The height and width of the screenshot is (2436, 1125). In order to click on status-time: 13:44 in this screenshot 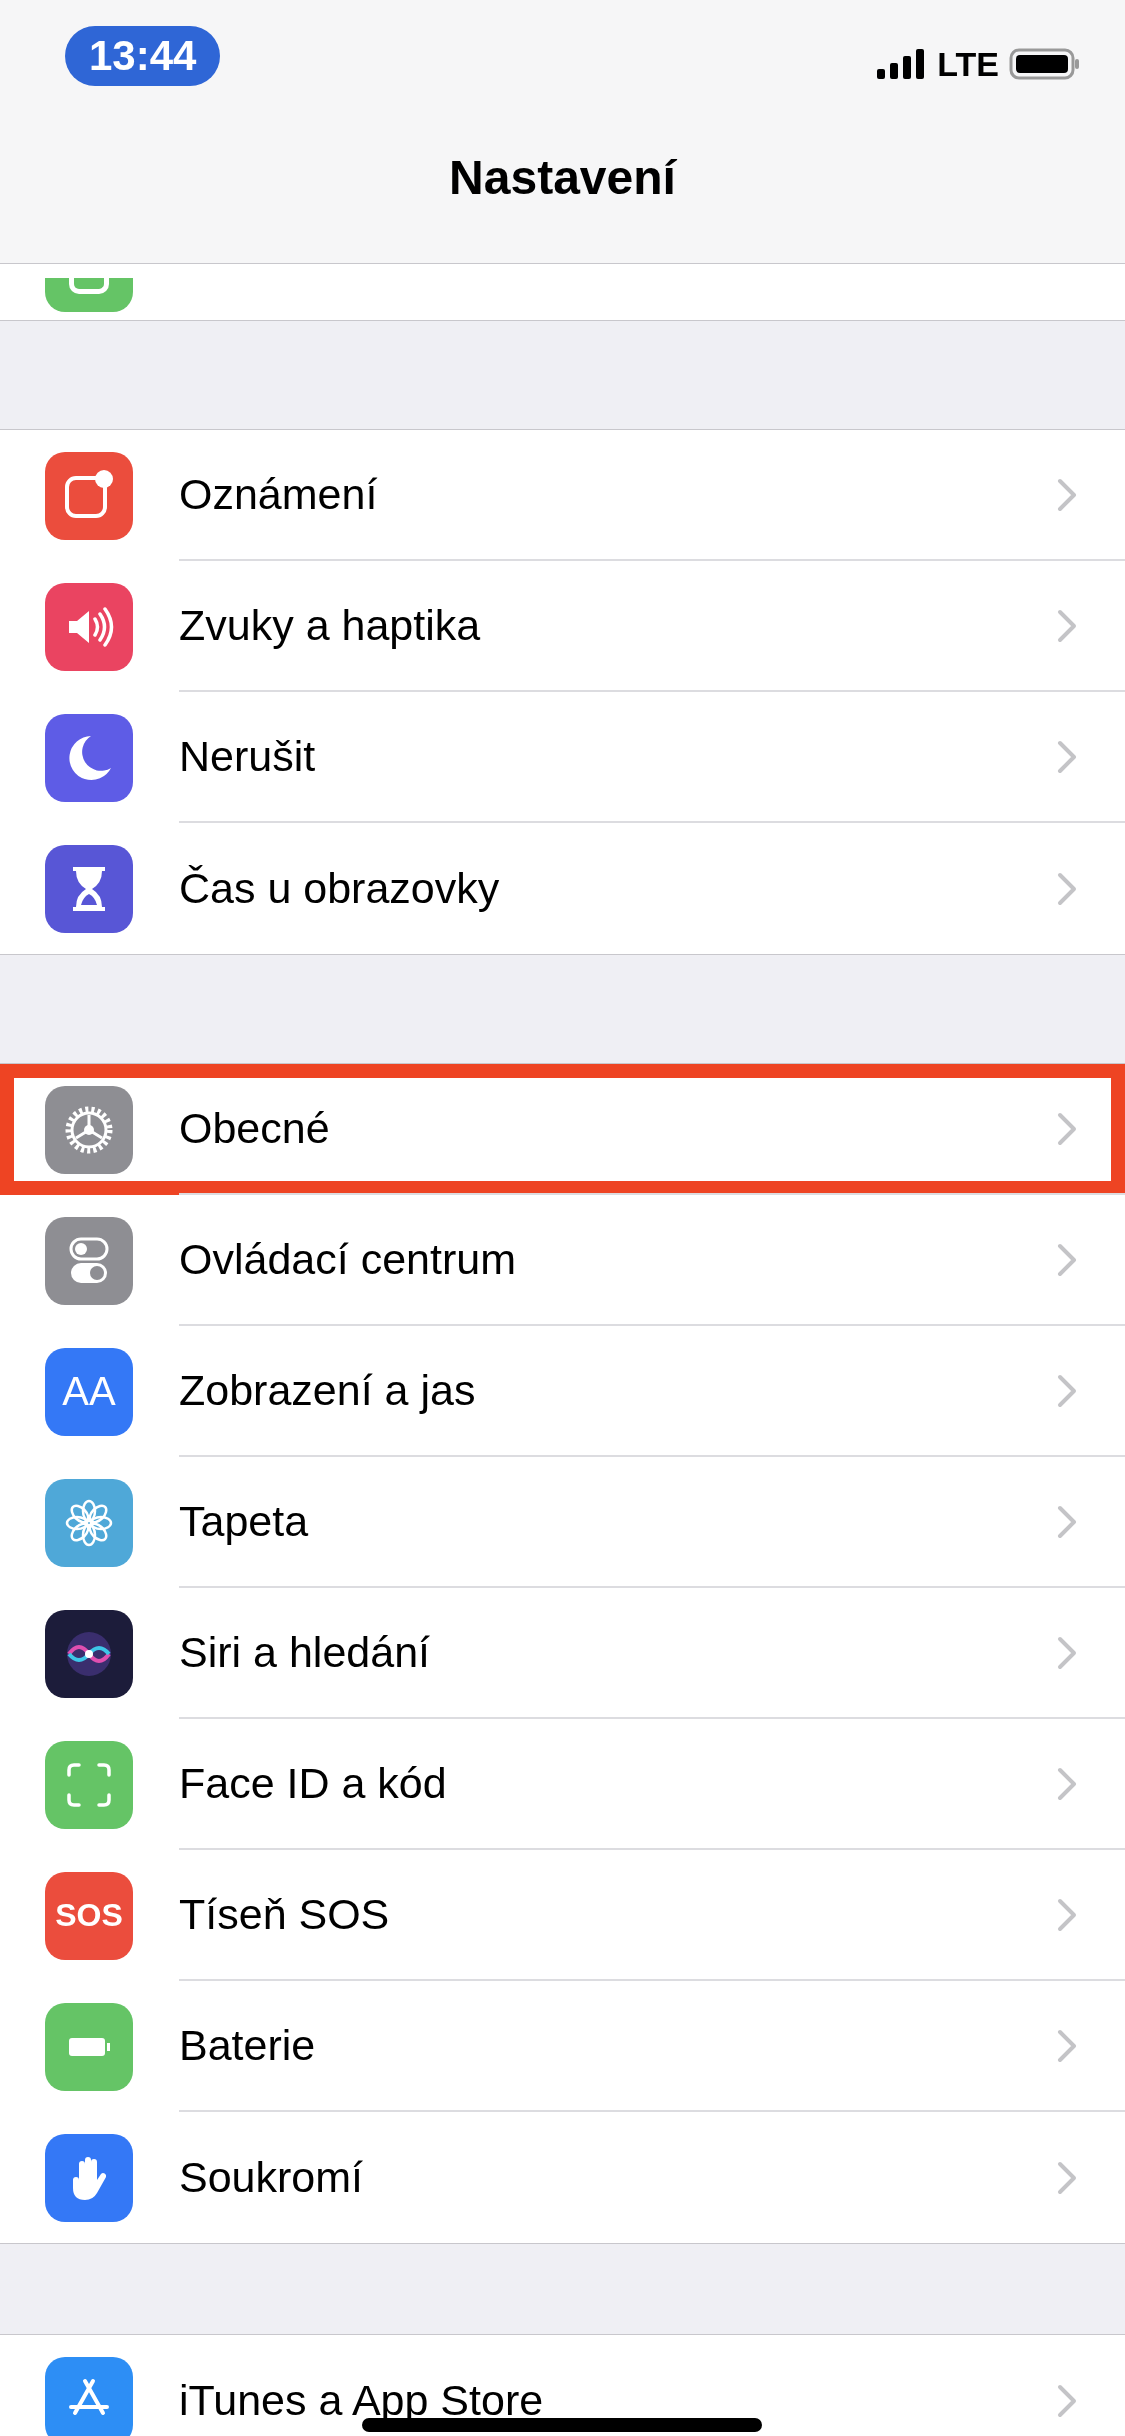, I will do `click(143, 56)`.